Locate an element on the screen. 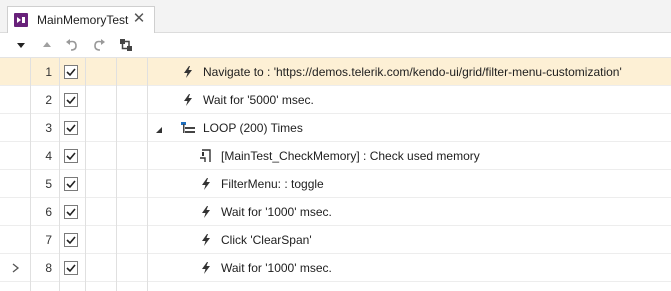  toolbar is located at coordinates (335, 45).